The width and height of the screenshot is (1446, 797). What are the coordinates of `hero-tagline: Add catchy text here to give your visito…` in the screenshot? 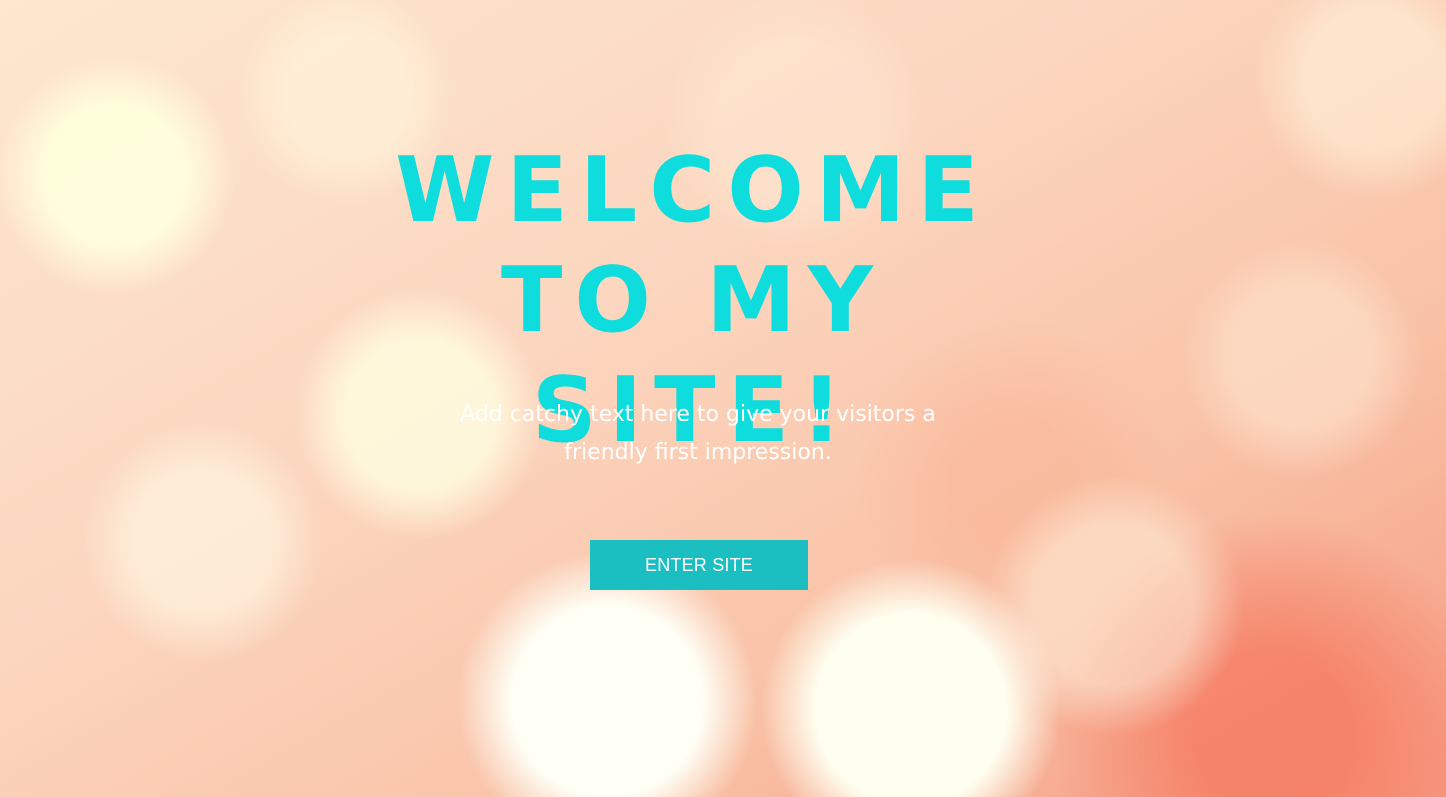 It's located at (698, 434).